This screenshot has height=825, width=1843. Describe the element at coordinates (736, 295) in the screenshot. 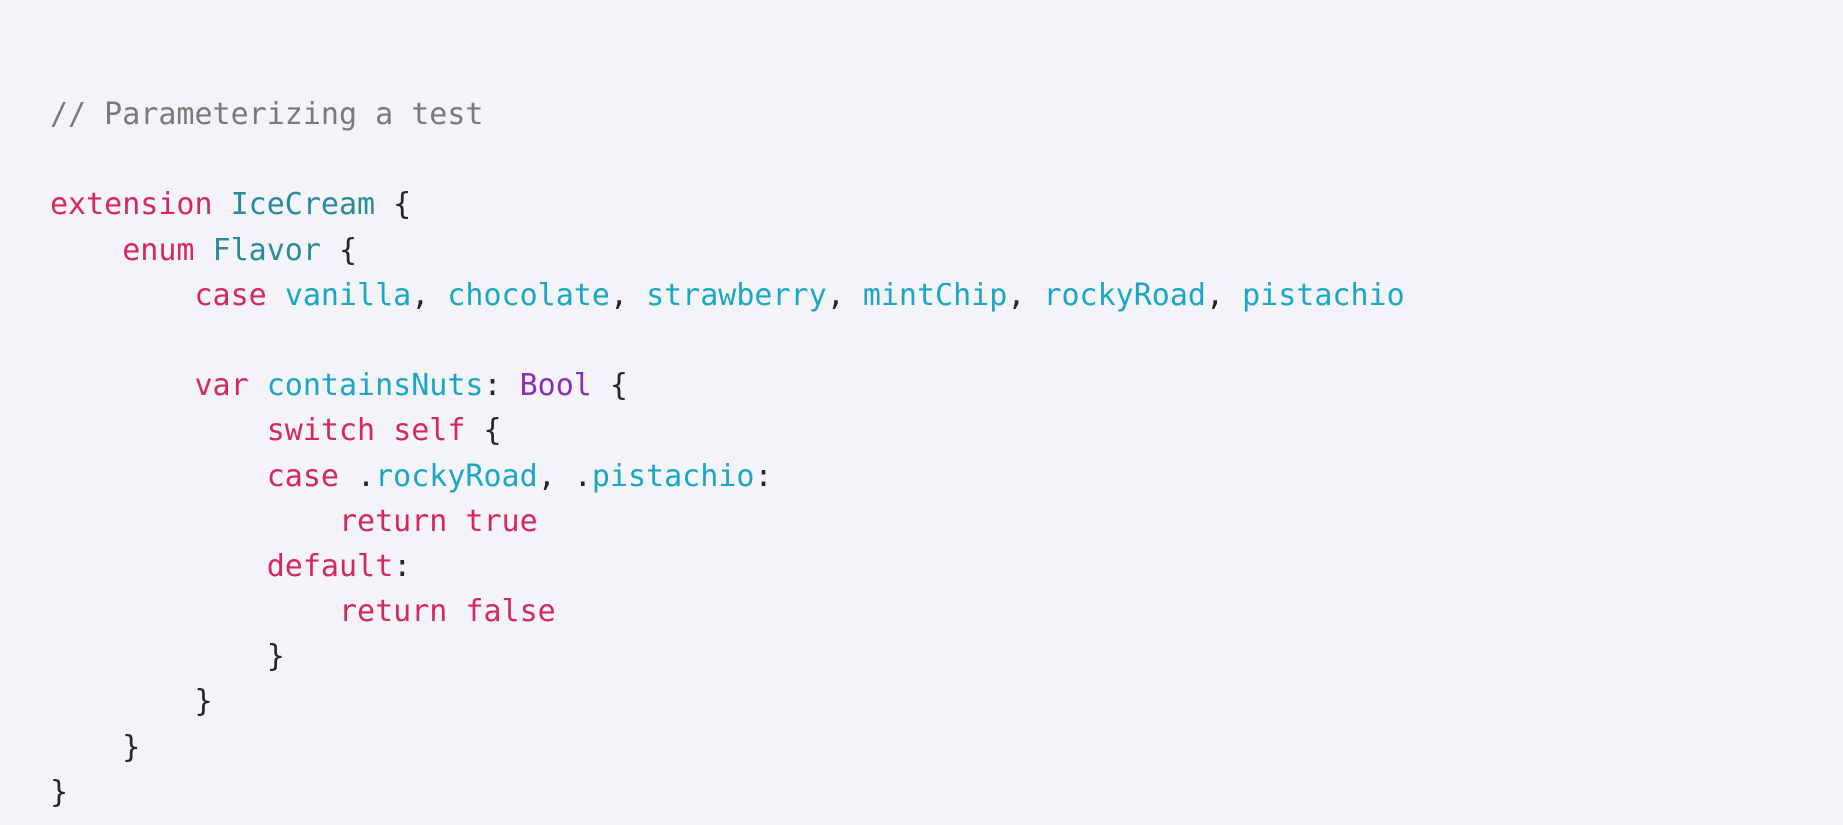

I see `code-token-ident: strawberry` at that location.